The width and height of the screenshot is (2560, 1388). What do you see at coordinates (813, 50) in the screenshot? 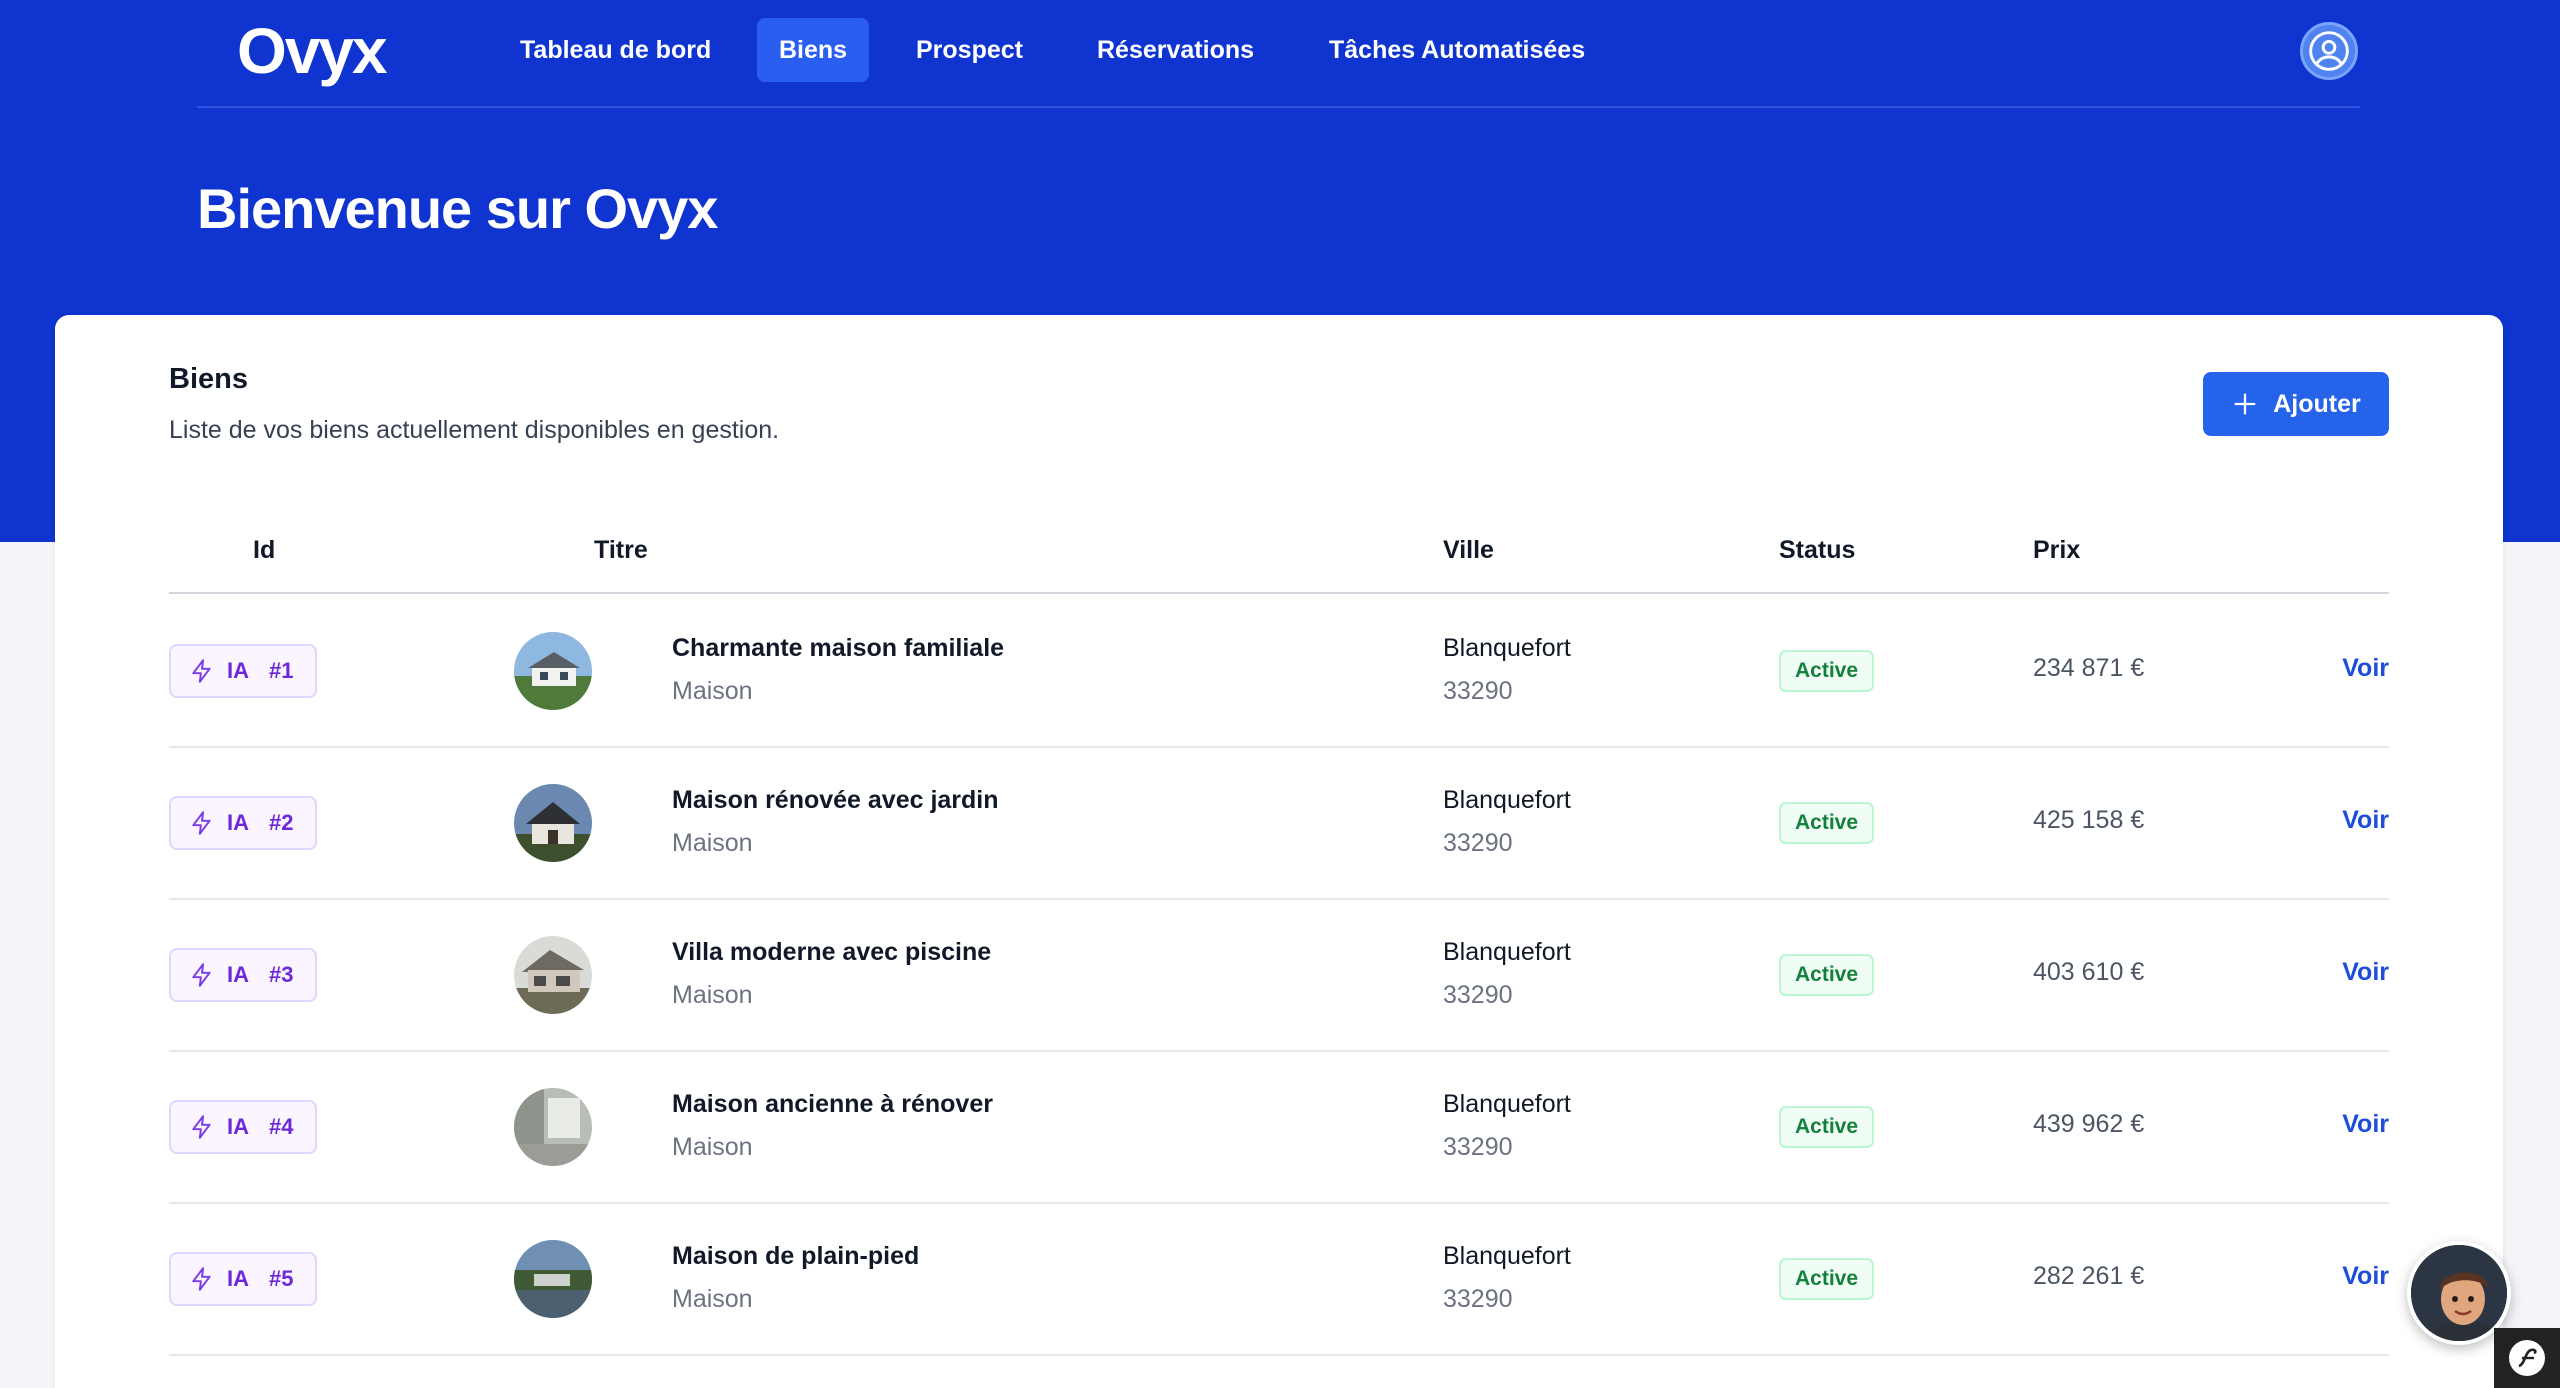
I see `nav-item-biens: Biens` at bounding box center [813, 50].